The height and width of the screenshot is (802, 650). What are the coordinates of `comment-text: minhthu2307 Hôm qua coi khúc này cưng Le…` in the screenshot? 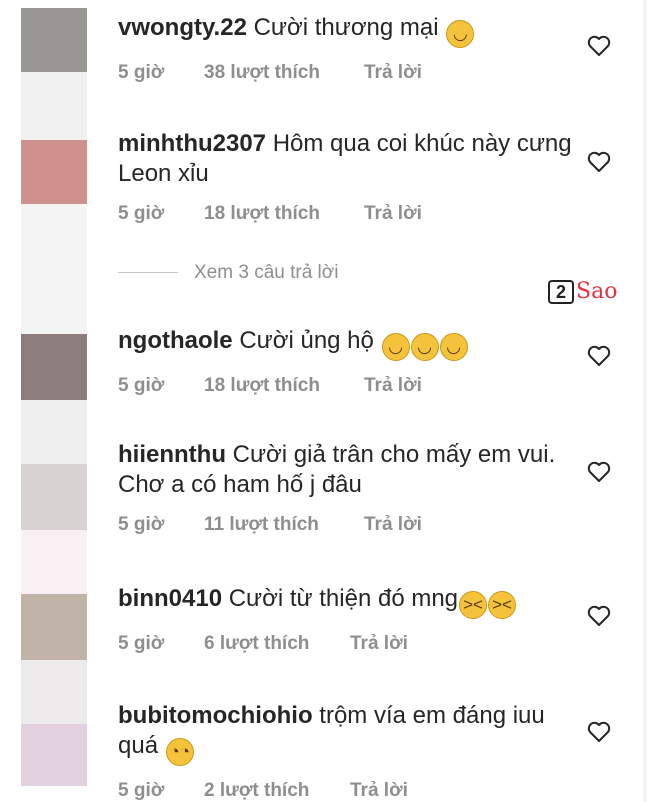 It's located at (353, 159).